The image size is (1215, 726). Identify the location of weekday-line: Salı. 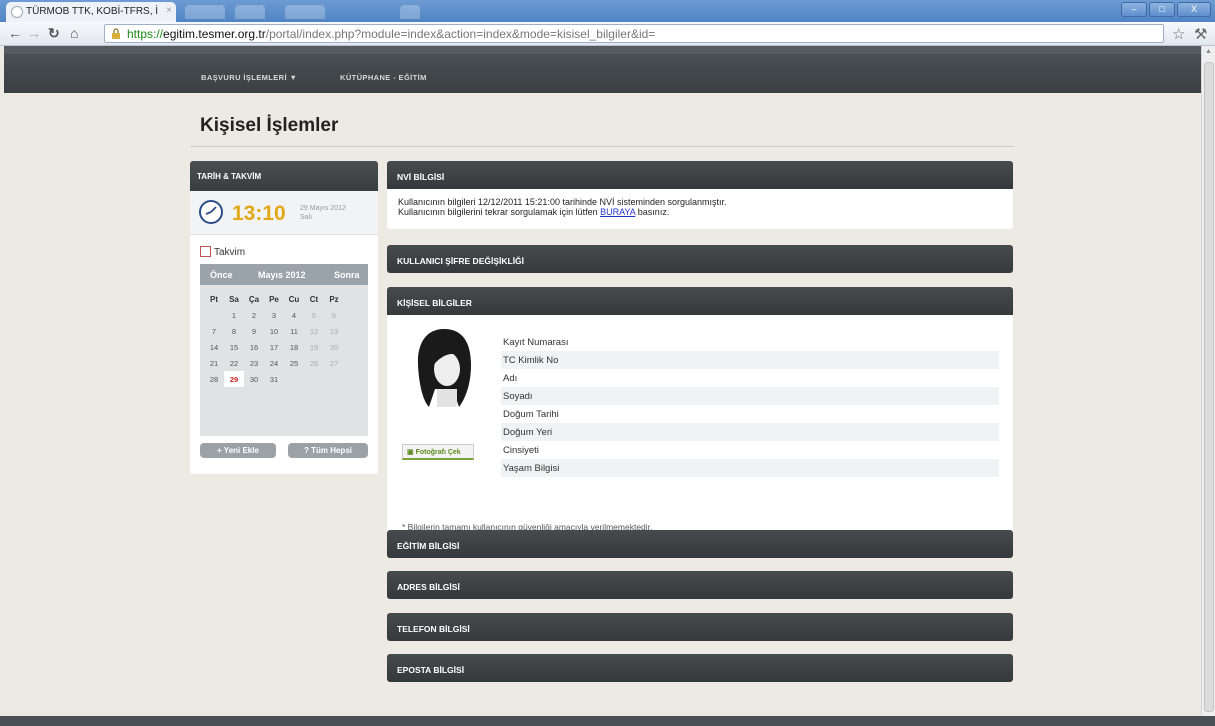
(306, 217).